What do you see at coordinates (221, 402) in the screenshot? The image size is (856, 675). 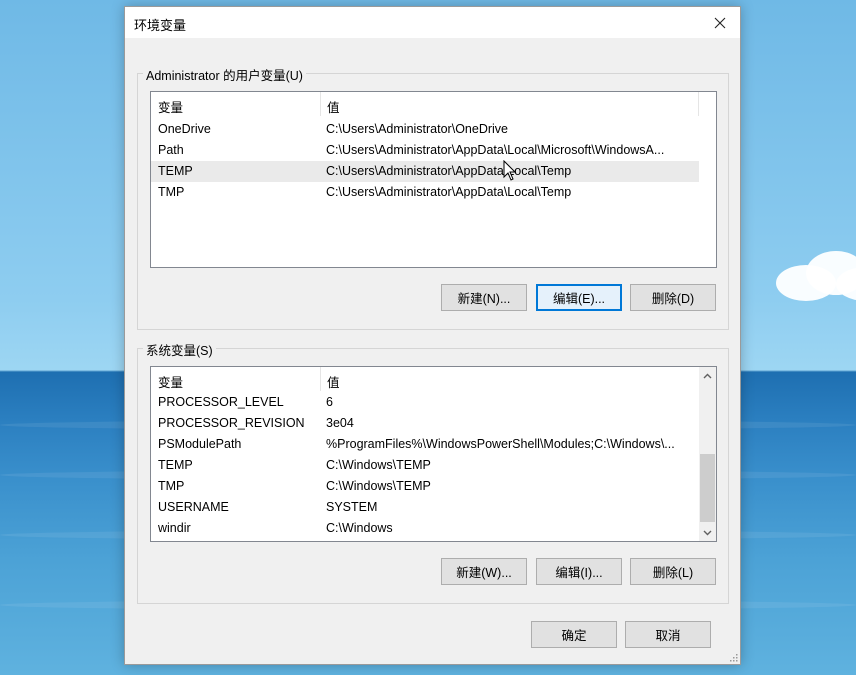 I see `variable-name: PROCESSOR_LEVEL` at bounding box center [221, 402].